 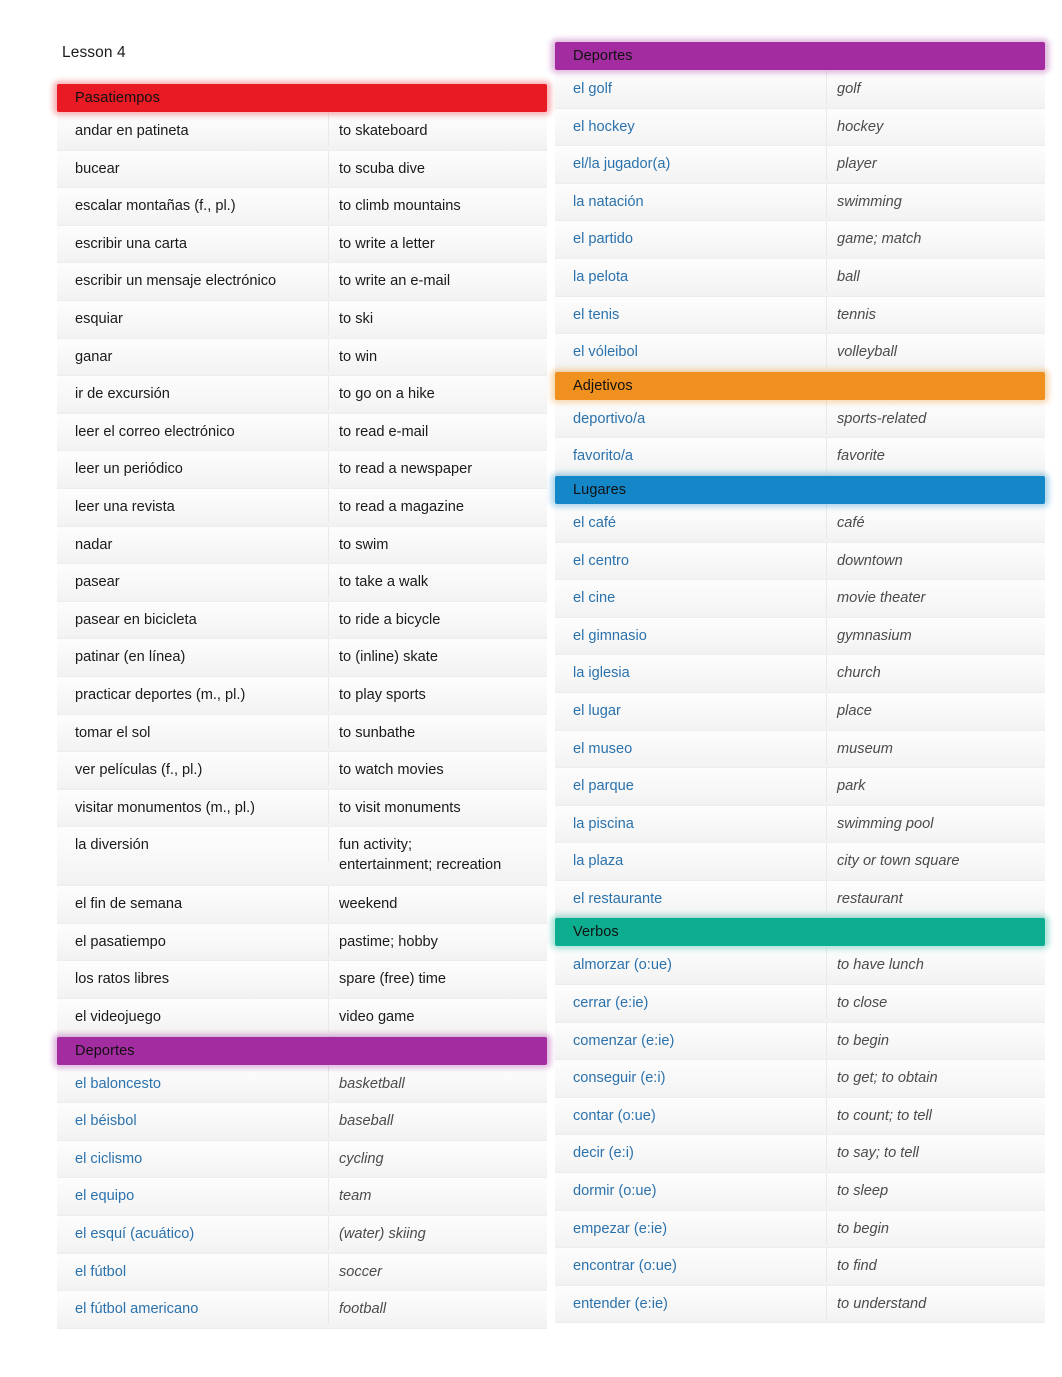 What do you see at coordinates (193, 430) in the screenshot?
I see `vocabulary-term-spanish: leer el correo electrónico` at bounding box center [193, 430].